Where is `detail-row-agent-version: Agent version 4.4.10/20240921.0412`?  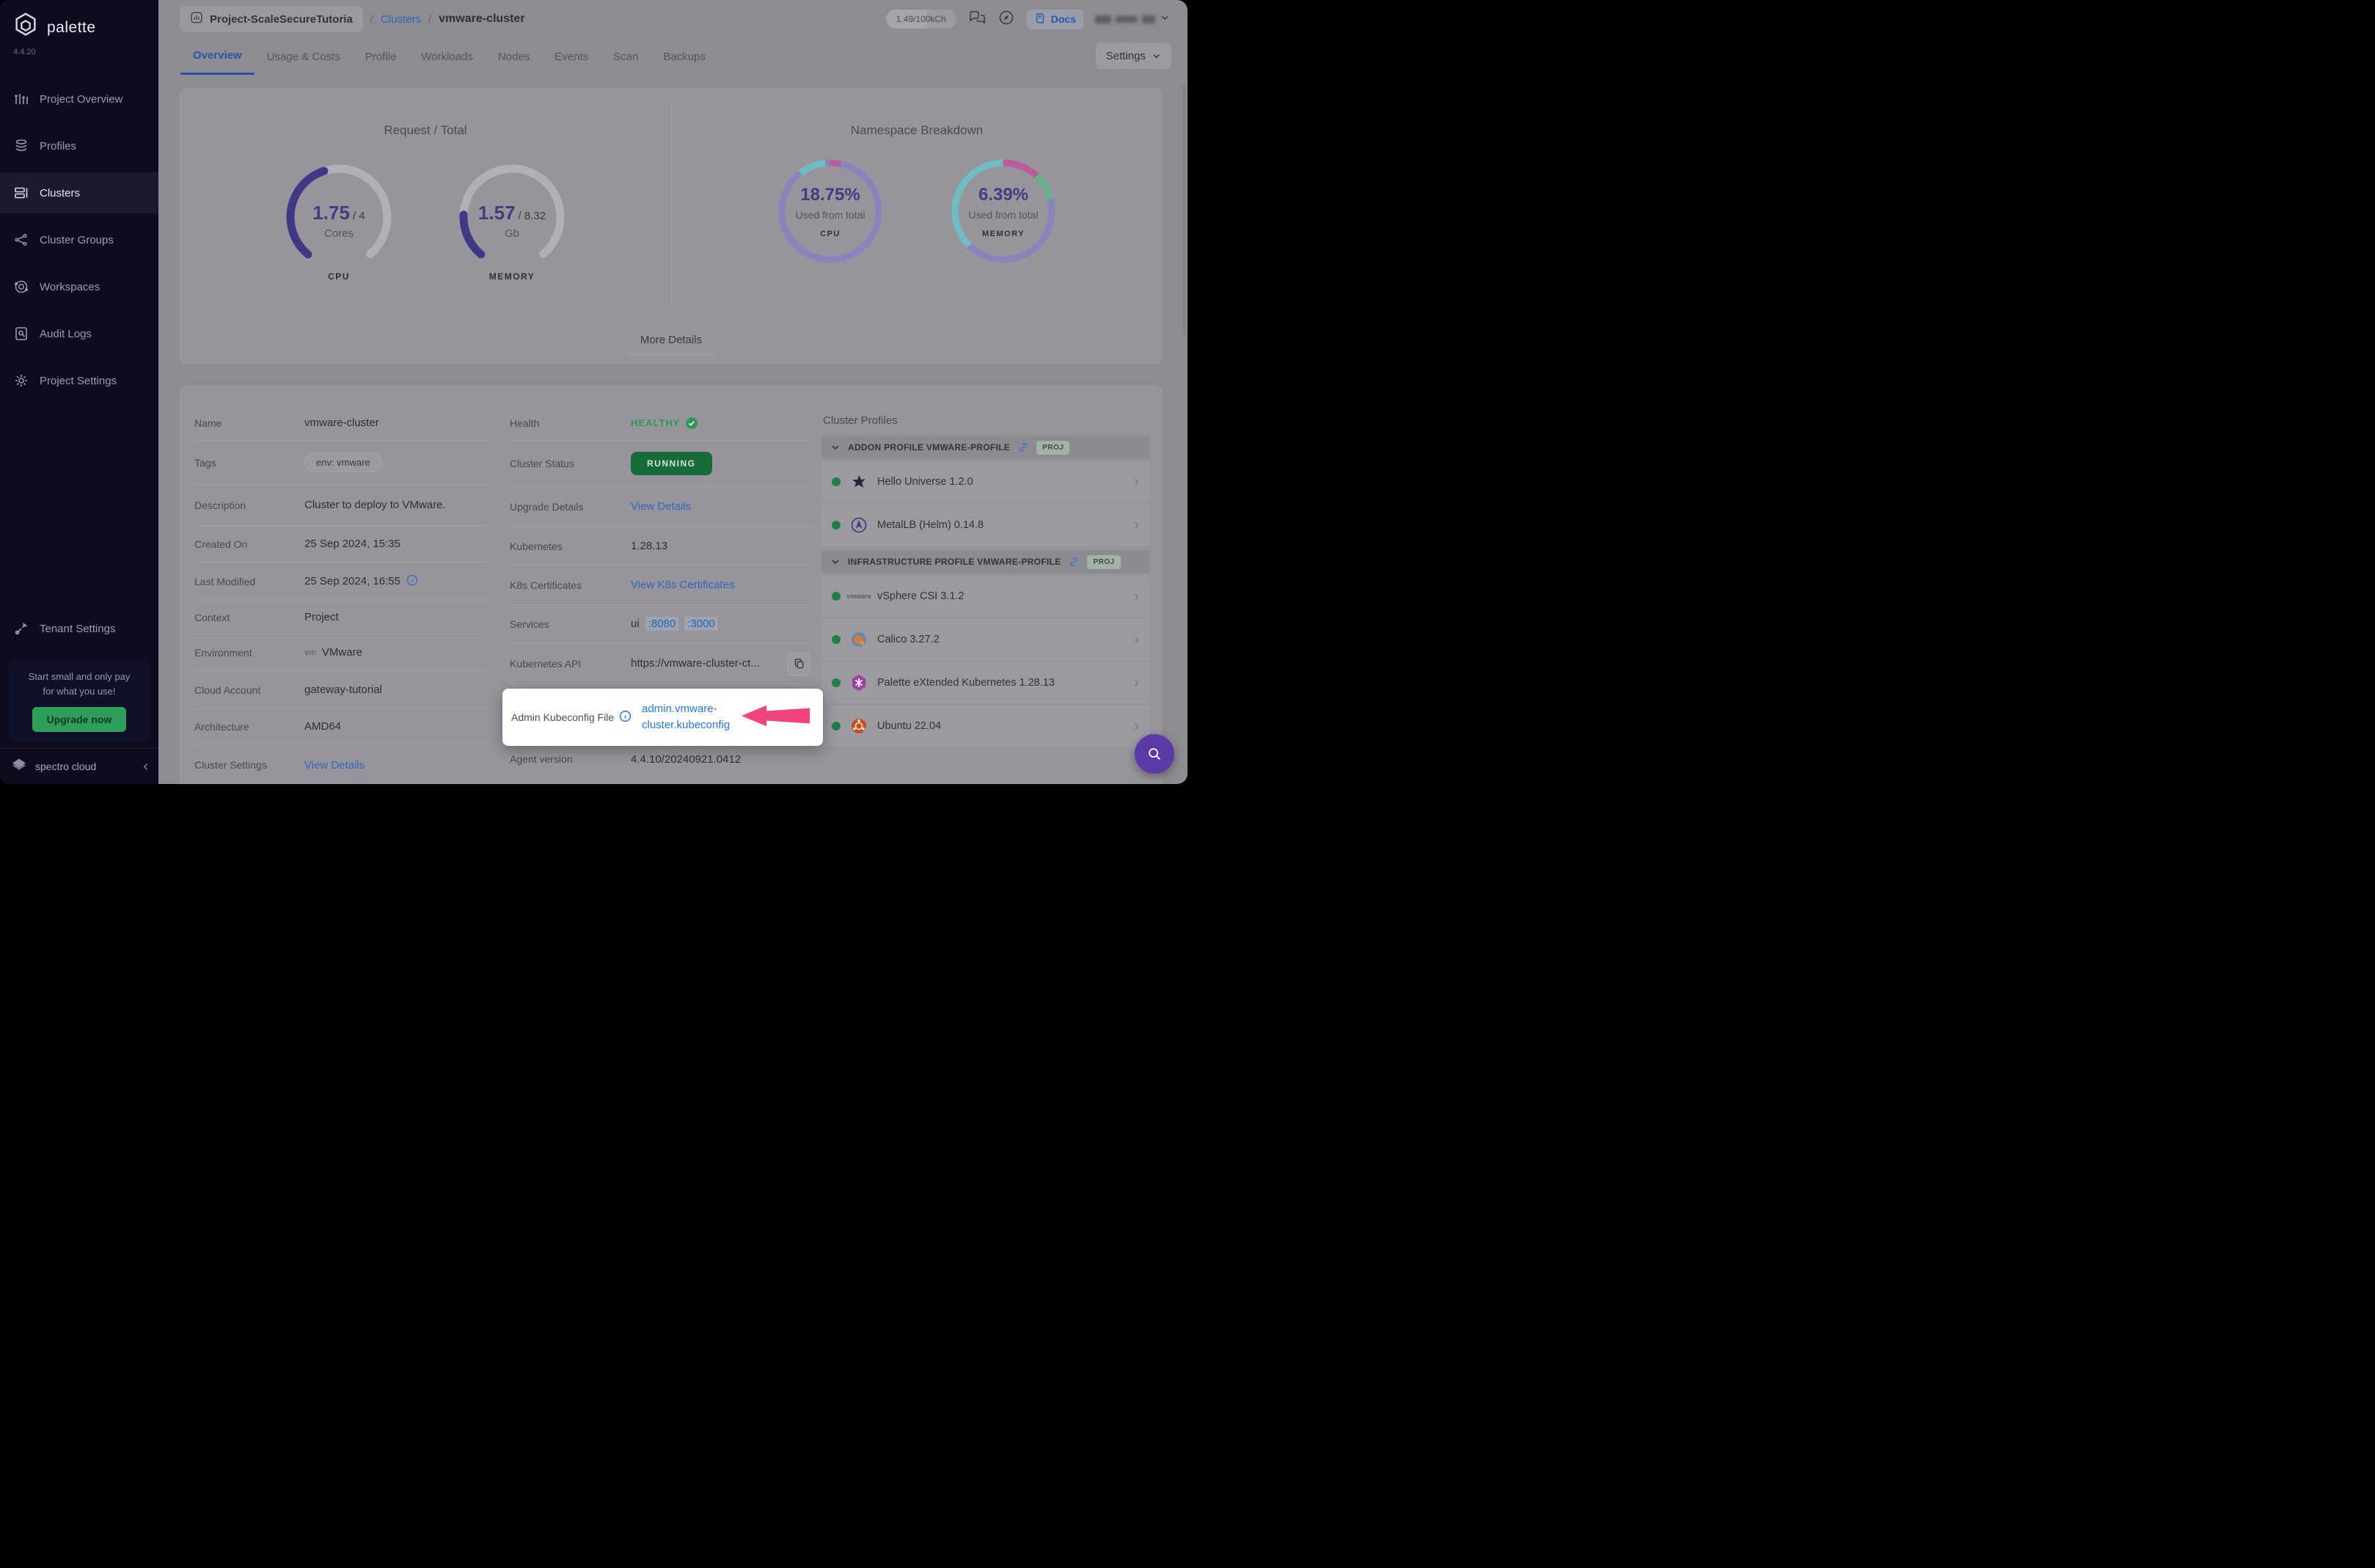
detail-row-agent-version: Agent version 4.4.10/20240921.0412 is located at coordinates (626, 759).